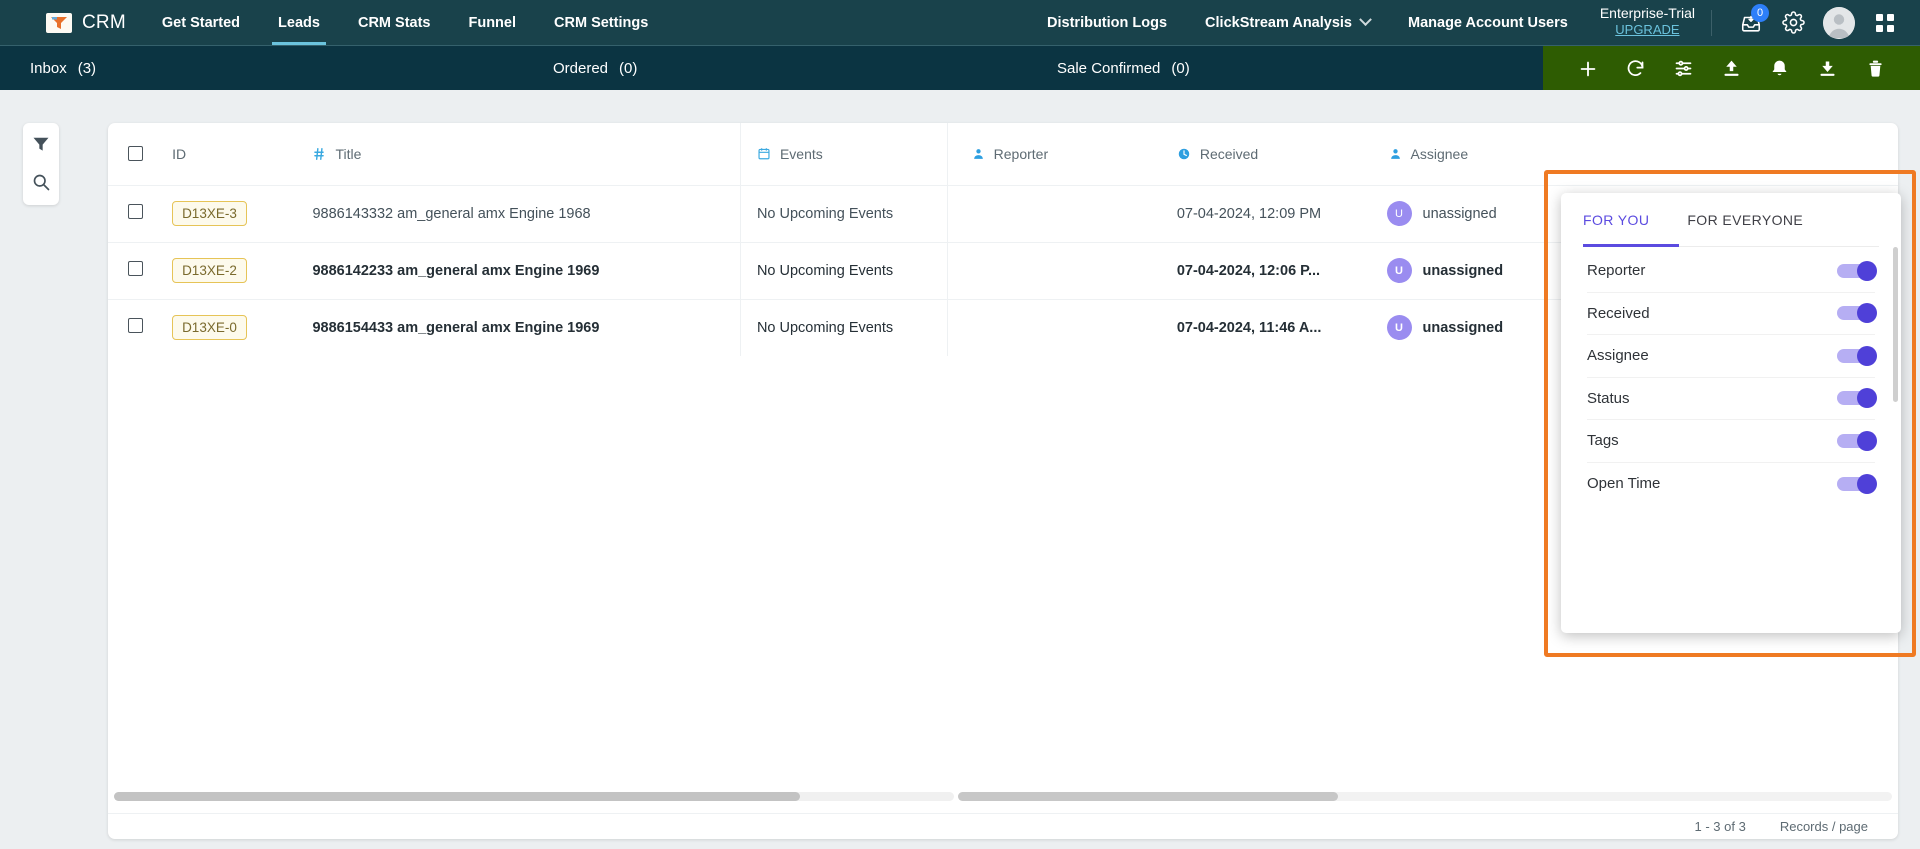 The image size is (1920, 849). Describe the element at coordinates (601, 23) in the screenshot. I see `nav-crm-settings: CRM Settings` at that location.